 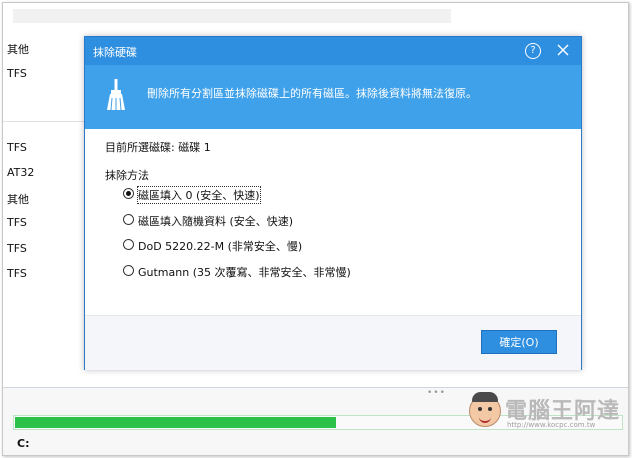 What do you see at coordinates (158, 147) in the screenshot?
I see `selected-disk-text: 目前所選磁碟: 磁碟 1` at bounding box center [158, 147].